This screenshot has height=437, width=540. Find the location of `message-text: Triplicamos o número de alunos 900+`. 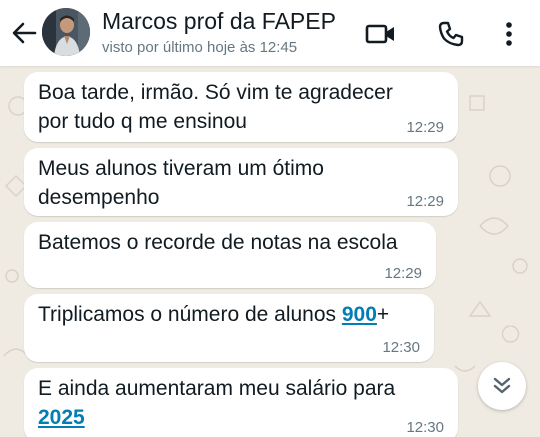

message-text: Triplicamos o número de alunos 900+ is located at coordinates (229, 314).